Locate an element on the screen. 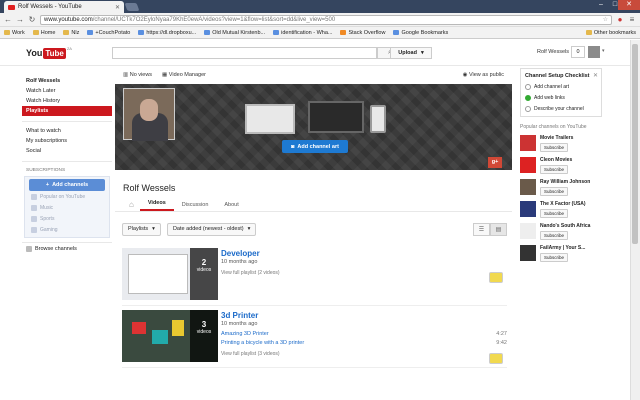 This screenshot has height=400, width=640. tab-close-icon: ✕ is located at coordinates (117, 7).